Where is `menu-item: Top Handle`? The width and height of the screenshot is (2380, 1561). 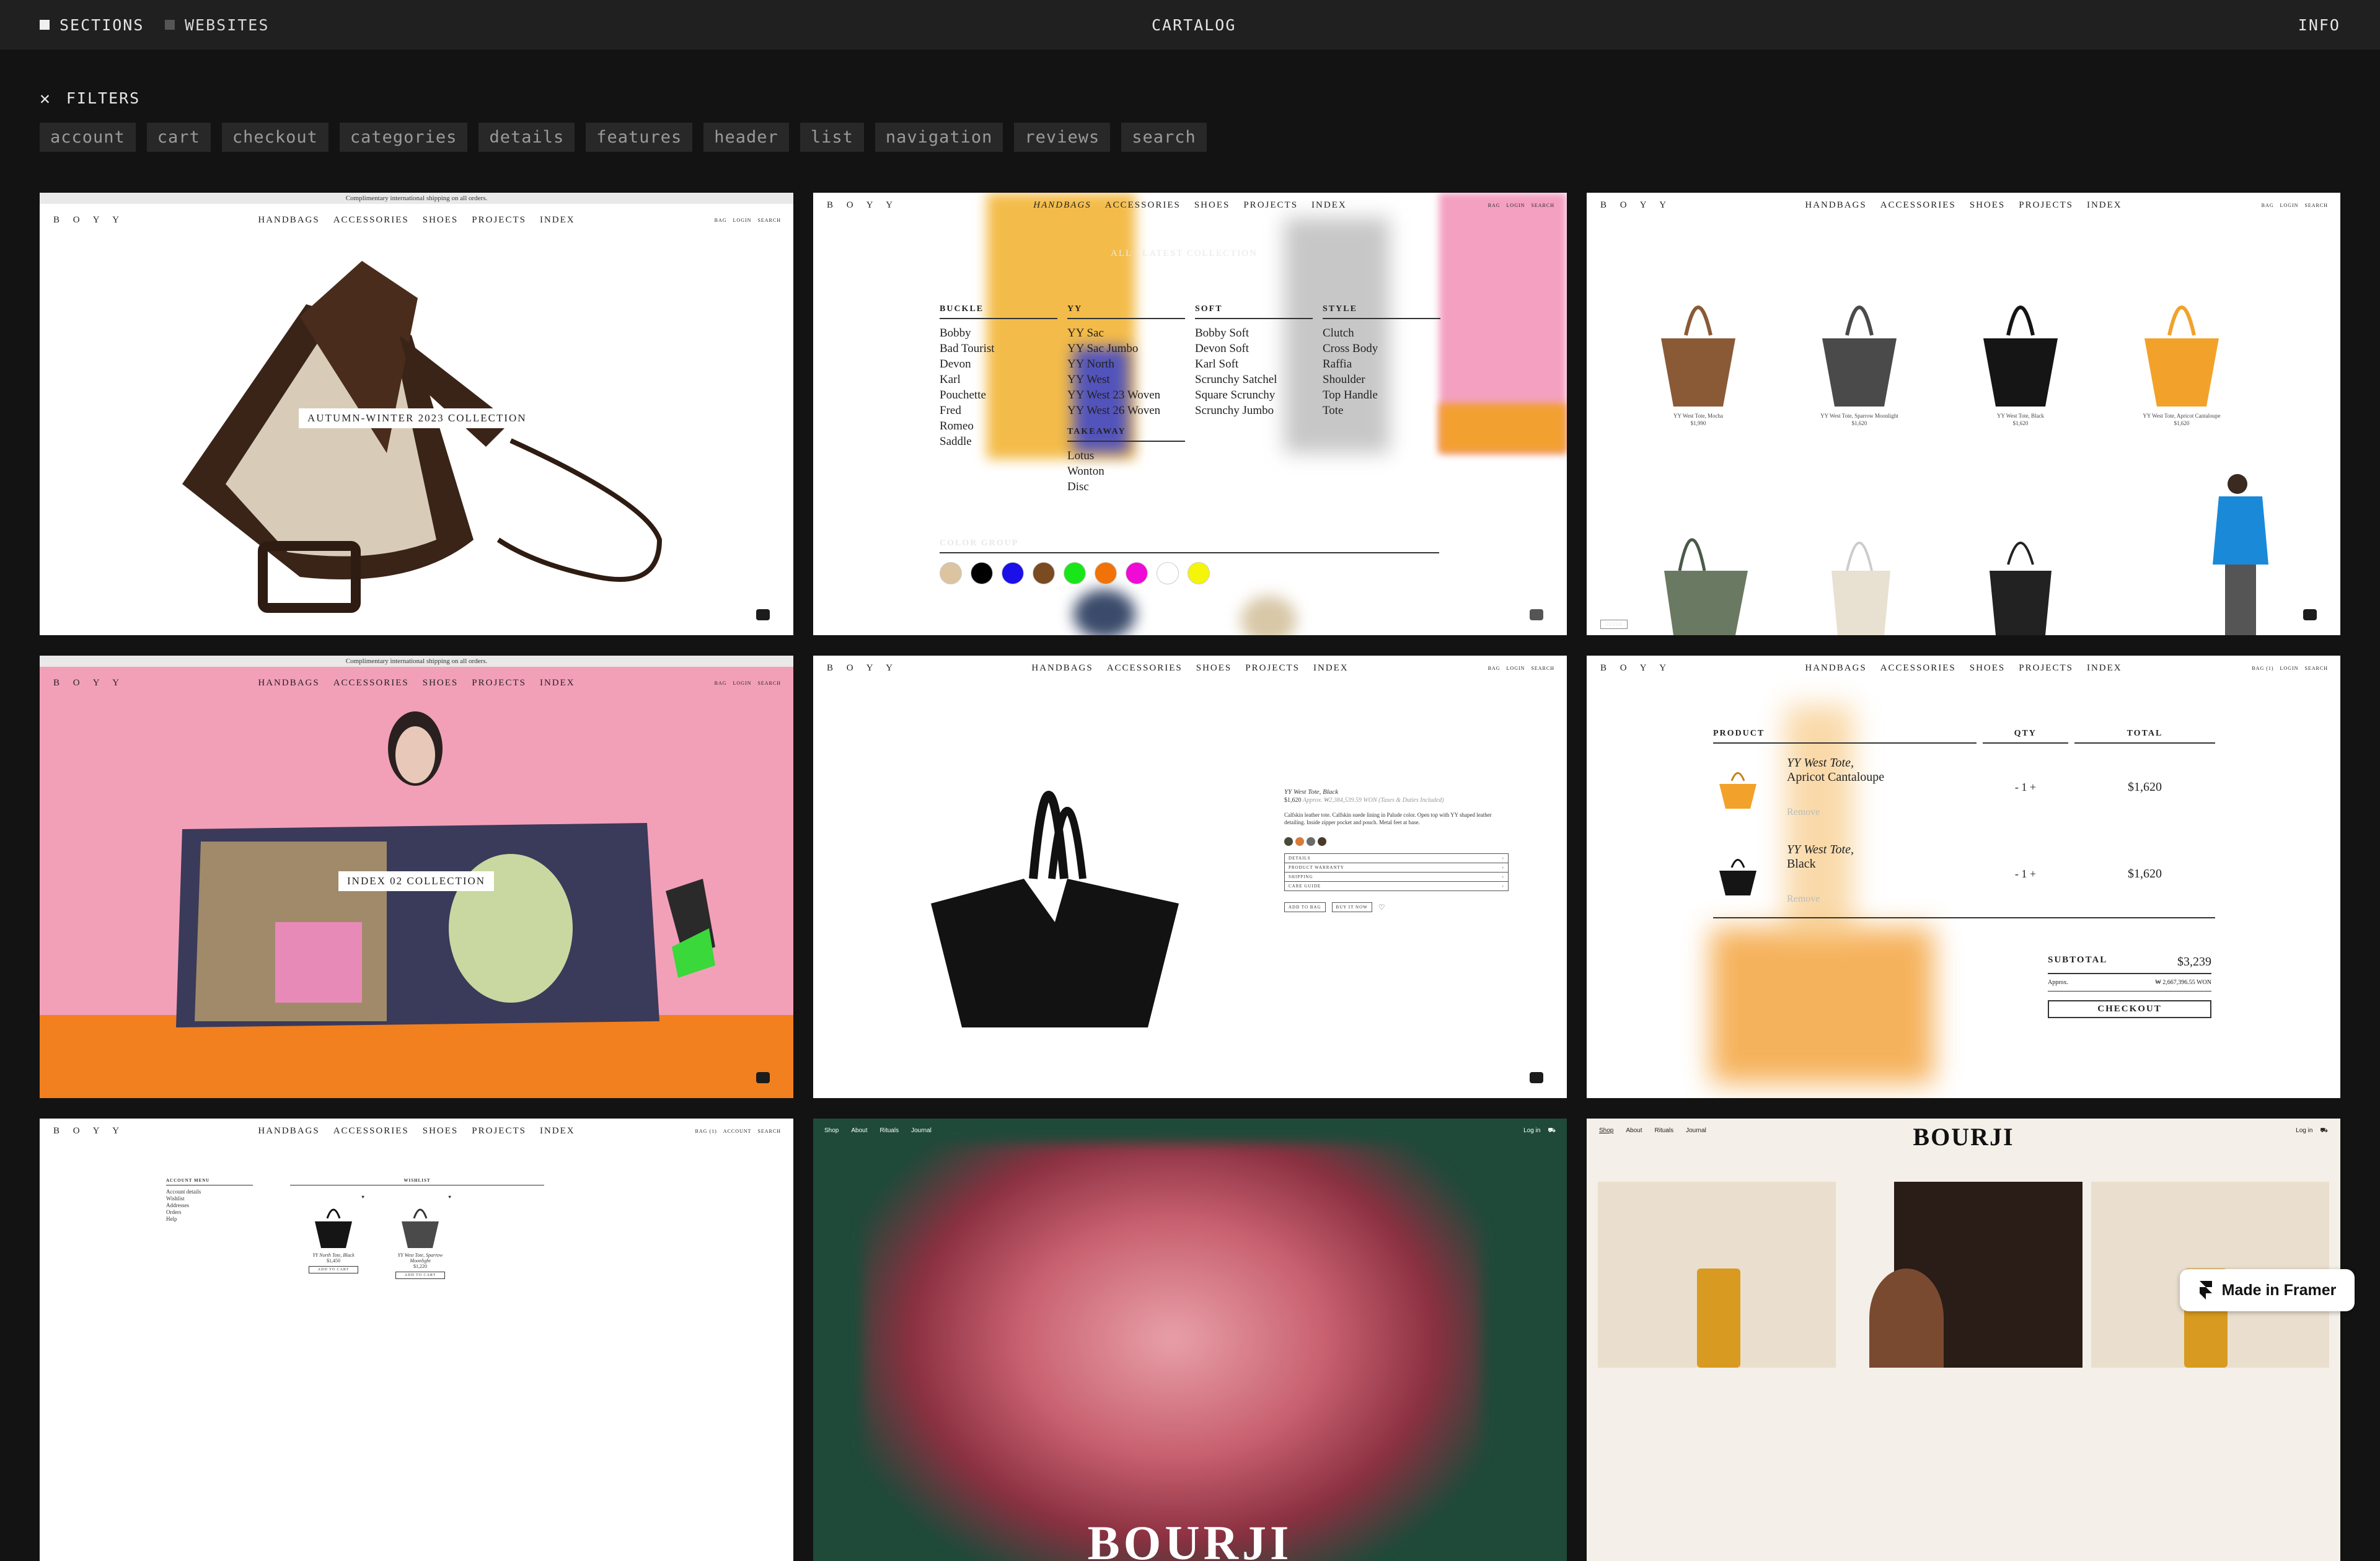 menu-item: Top Handle is located at coordinates (1381, 395).